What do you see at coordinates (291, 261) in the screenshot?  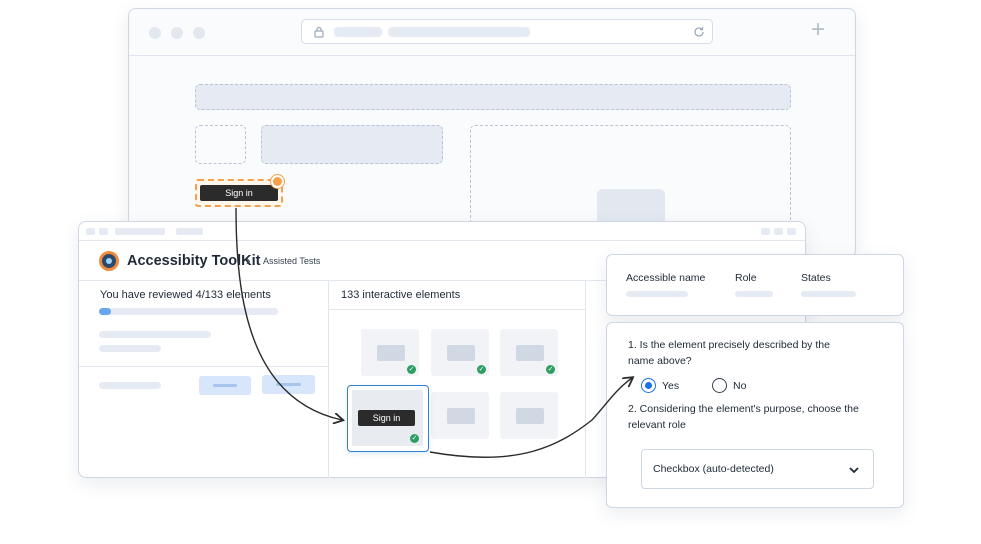 I see `breadcrumb-assisted-tests: Assisted Tests` at bounding box center [291, 261].